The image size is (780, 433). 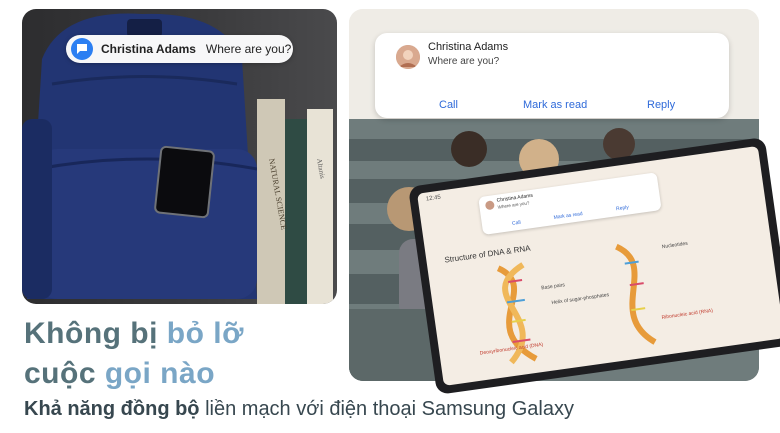 I want to click on headline-line-2: cuộc gọi nào, so click(x=134, y=374).